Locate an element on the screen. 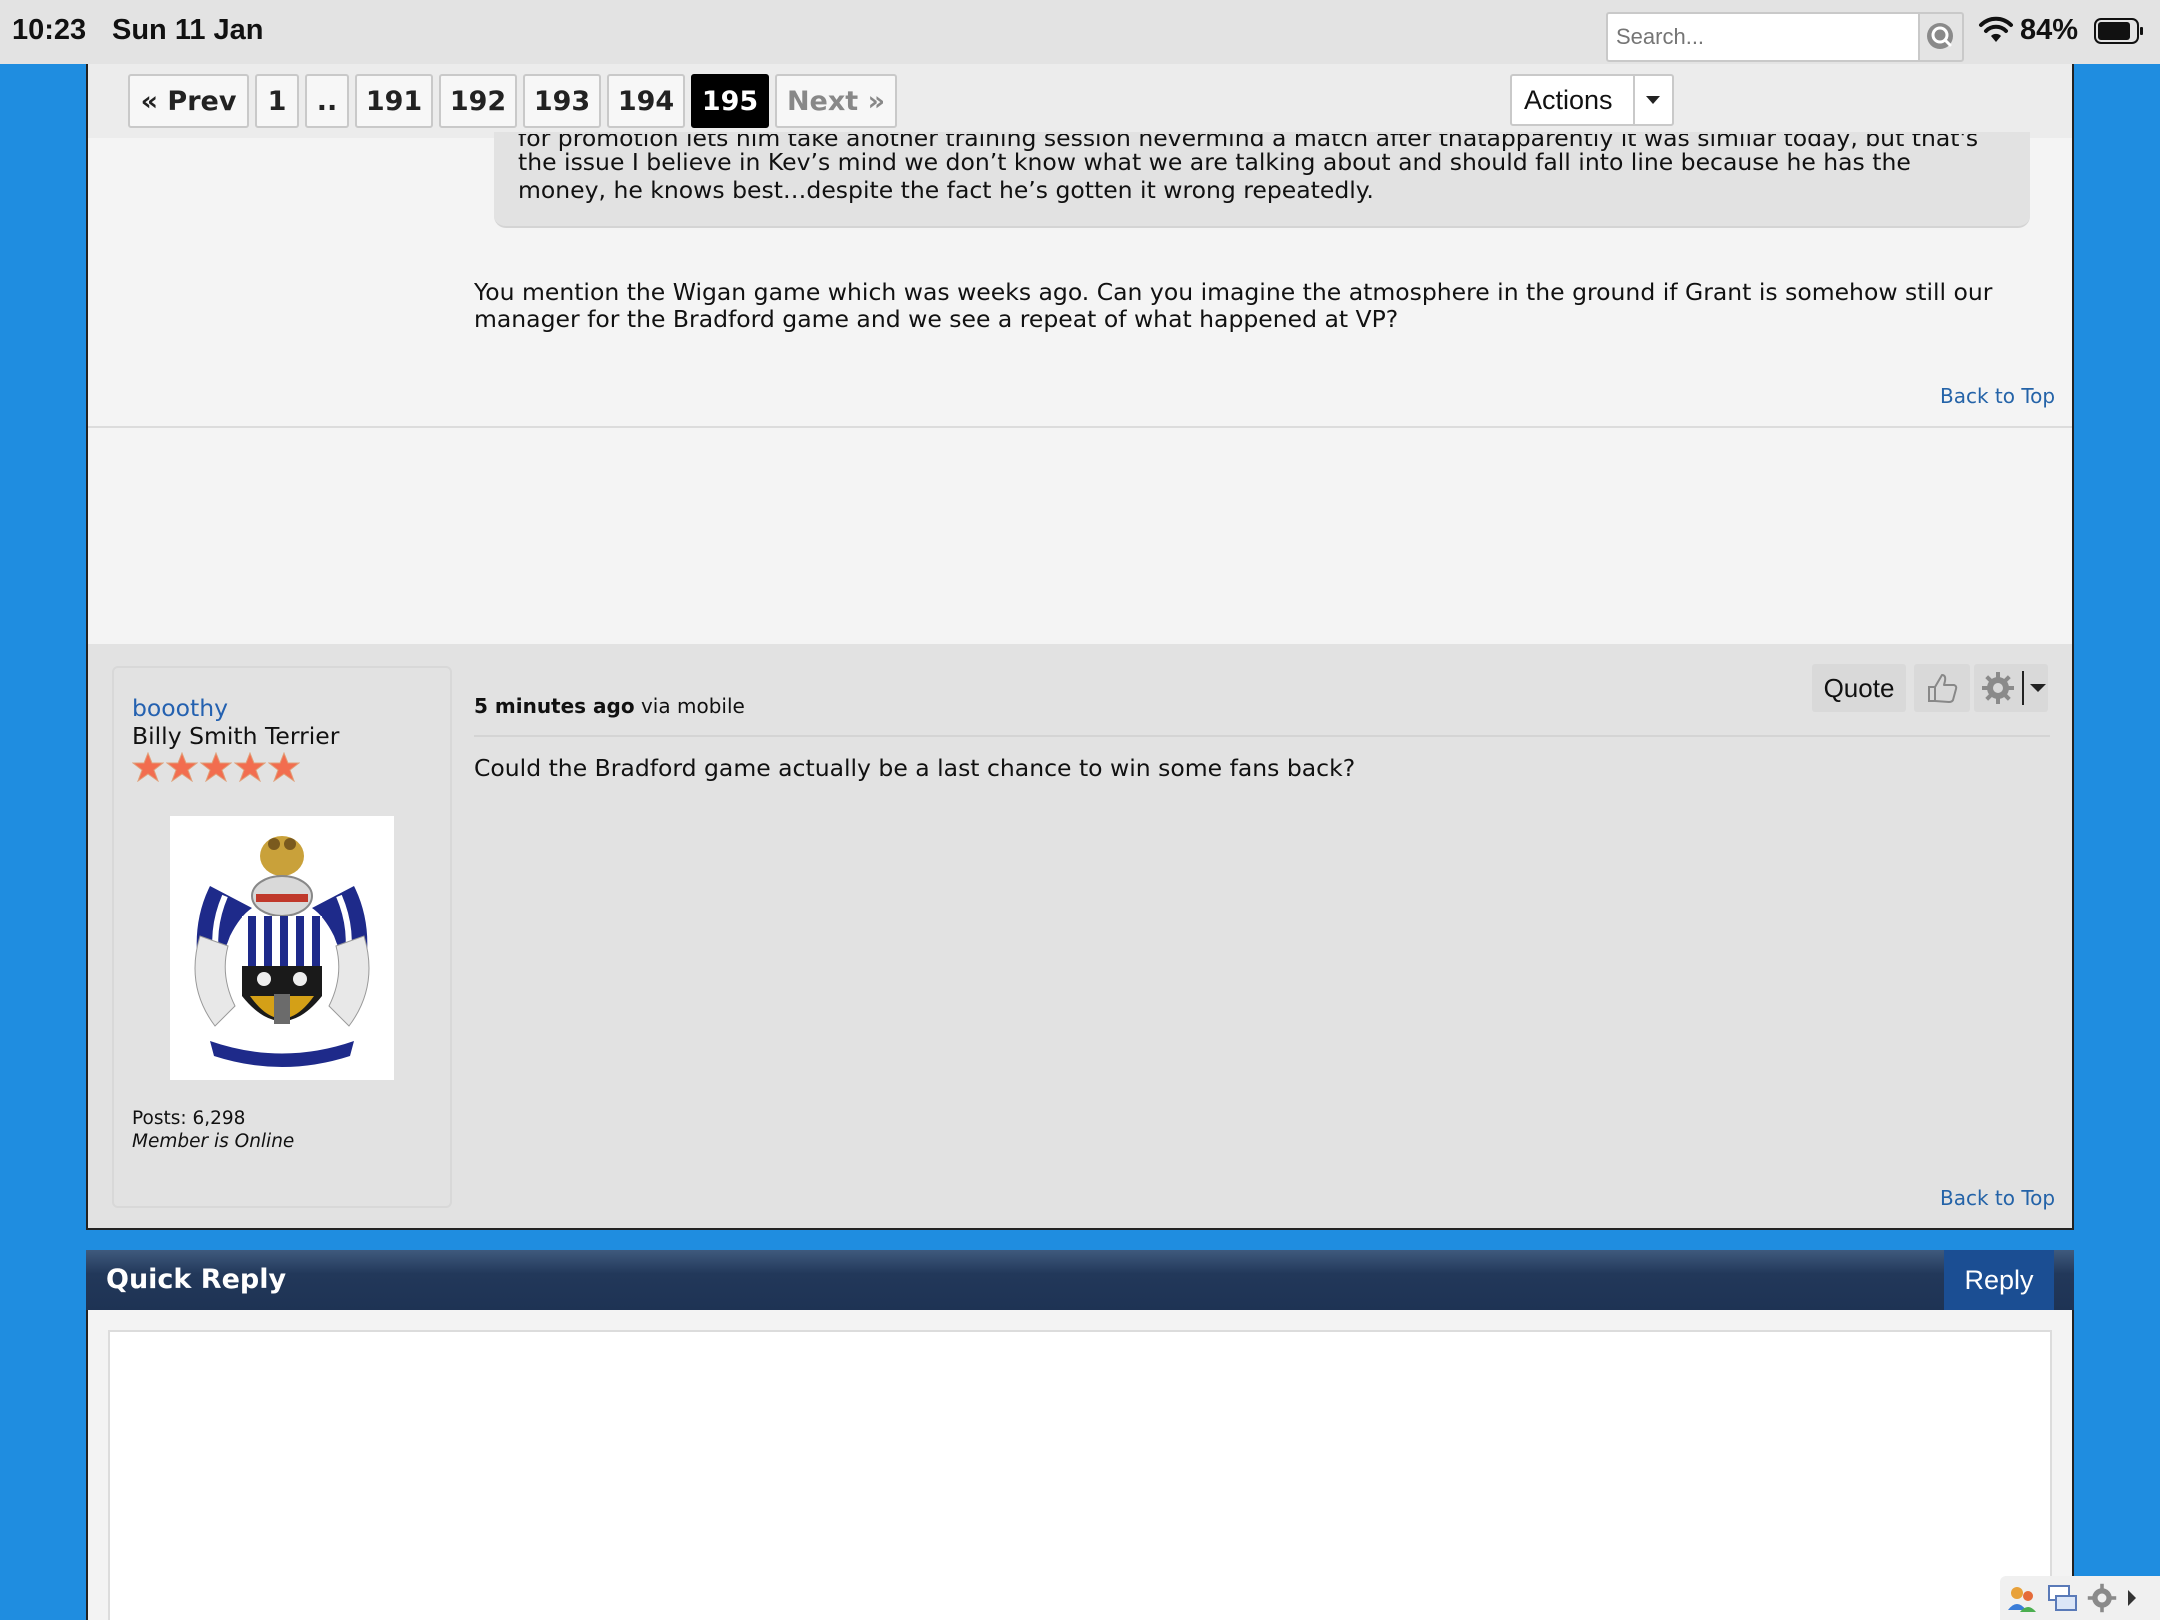 This screenshot has width=2160, height=1620. gear-icon is located at coordinates (1998, 688).